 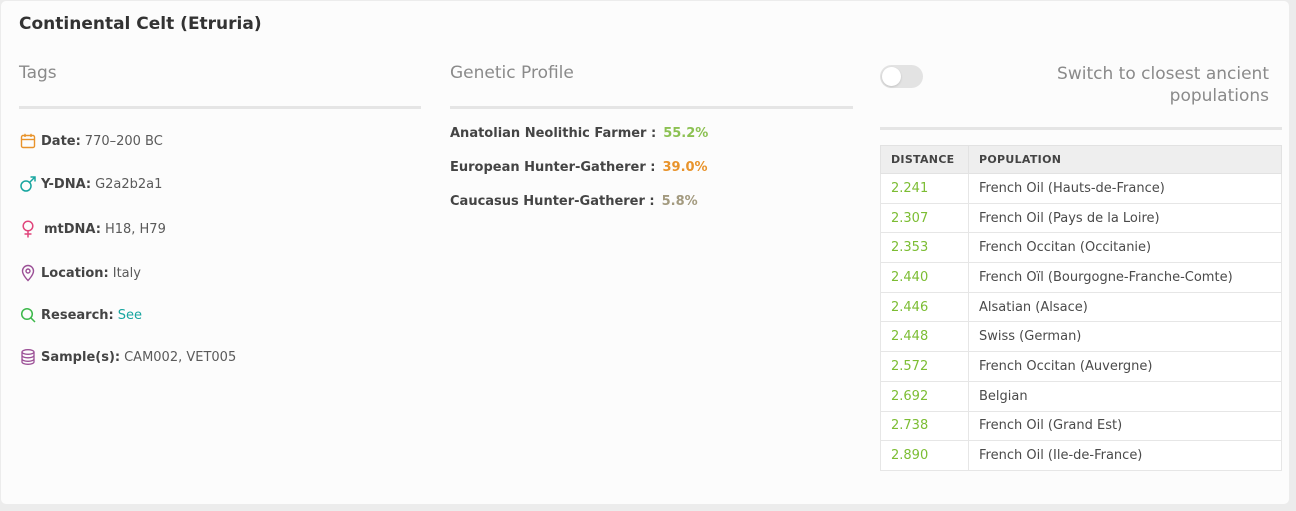 What do you see at coordinates (28, 141) in the screenshot?
I see `calendar-icon` at bounding box center [28, 141].